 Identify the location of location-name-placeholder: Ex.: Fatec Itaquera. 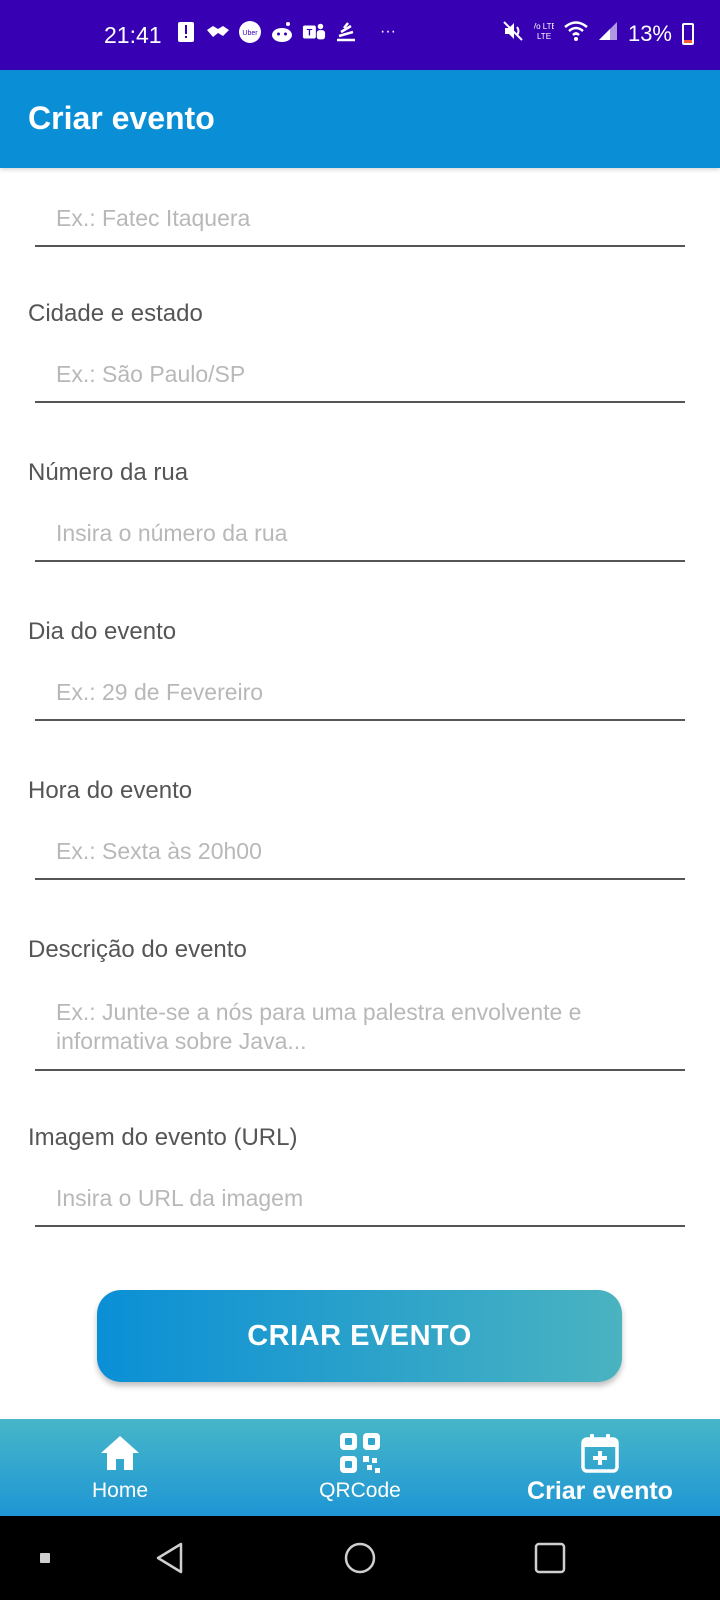
(153, 218).